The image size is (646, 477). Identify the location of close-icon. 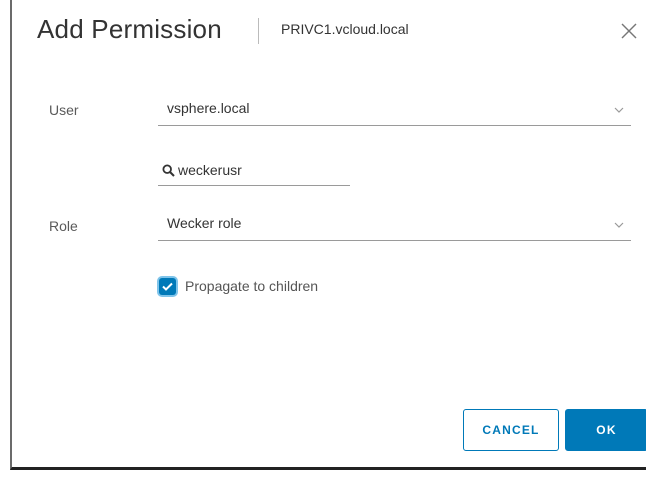
(629, 31).